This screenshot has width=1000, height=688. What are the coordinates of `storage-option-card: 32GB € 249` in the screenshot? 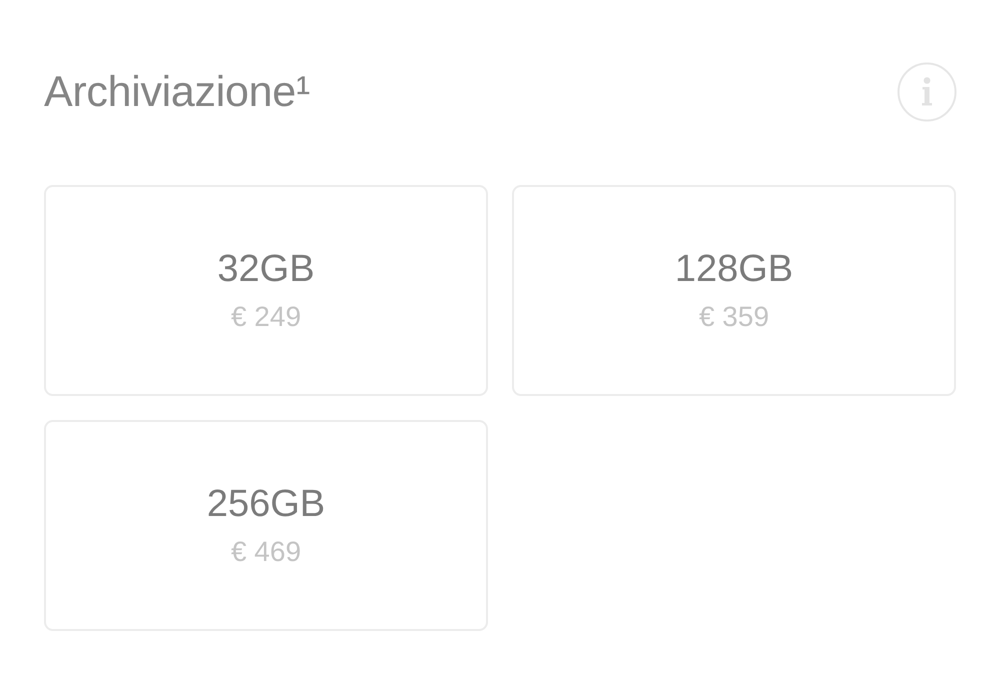 It's located at (266, 290).